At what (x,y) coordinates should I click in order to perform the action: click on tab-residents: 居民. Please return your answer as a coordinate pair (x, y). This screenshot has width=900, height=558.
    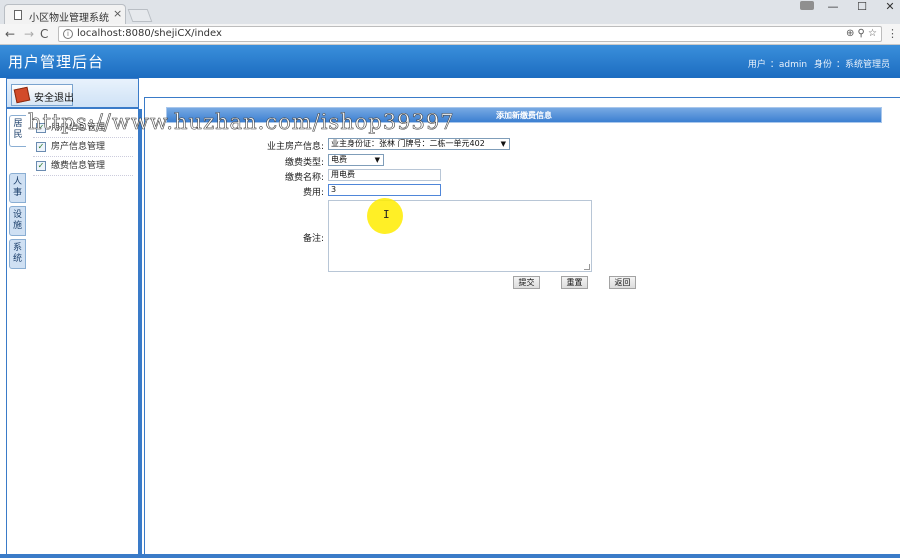
    Looking at the image, I should click on (17, 131).